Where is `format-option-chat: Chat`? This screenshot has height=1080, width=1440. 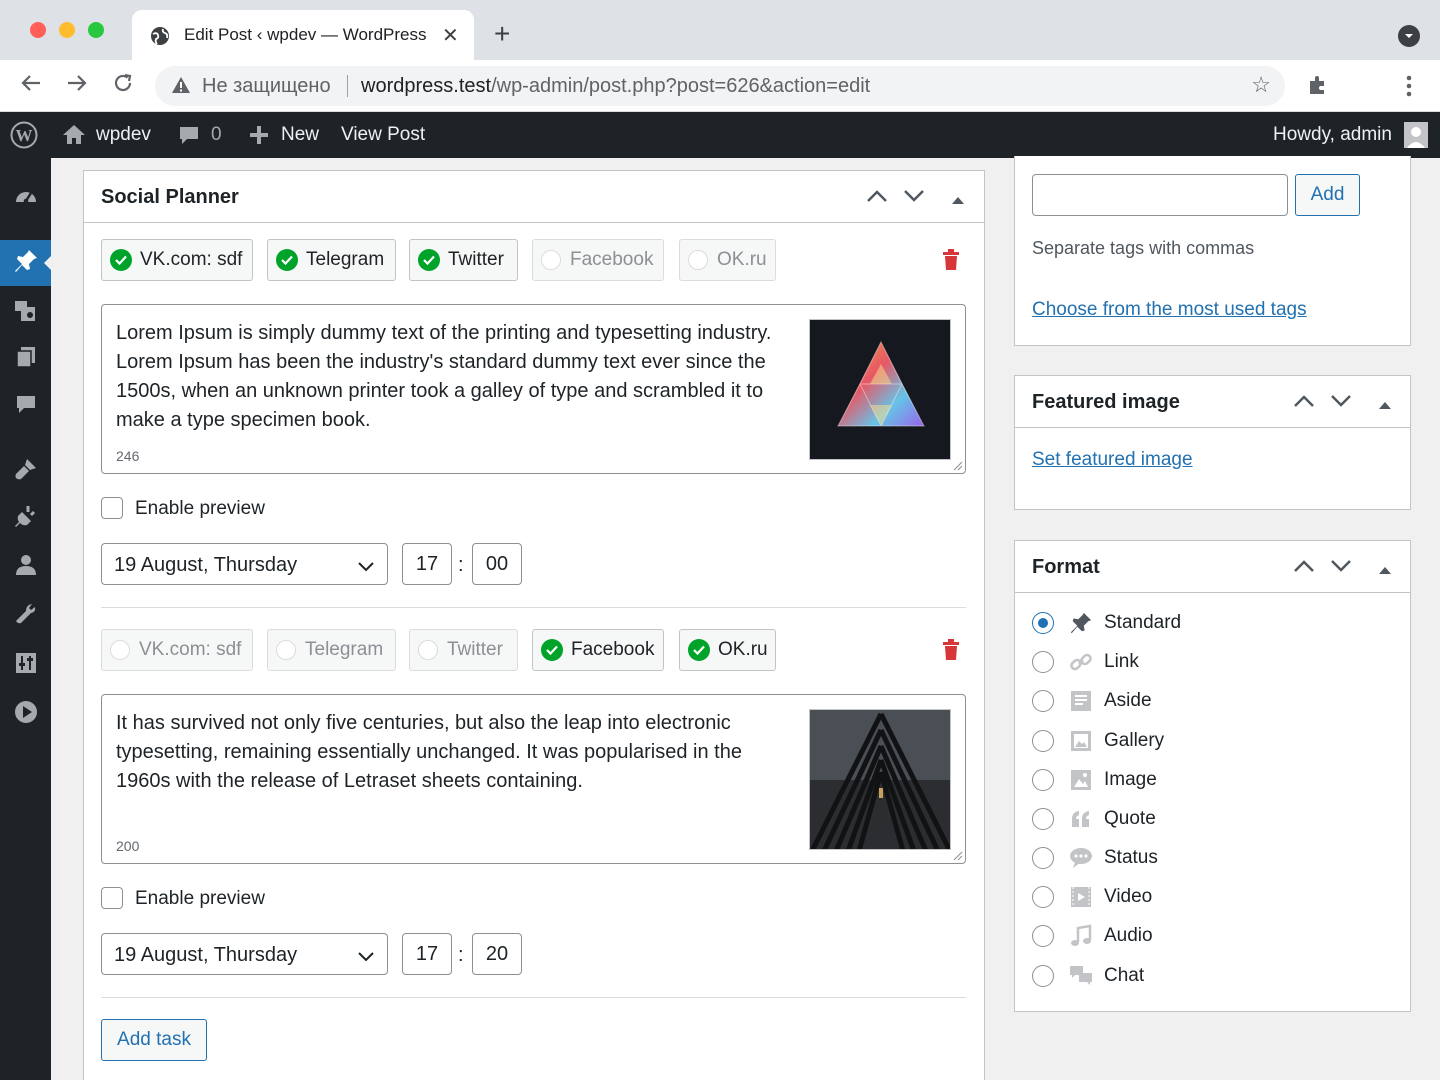 format-option-chat: Chat is located at coordinates (1088, 976).